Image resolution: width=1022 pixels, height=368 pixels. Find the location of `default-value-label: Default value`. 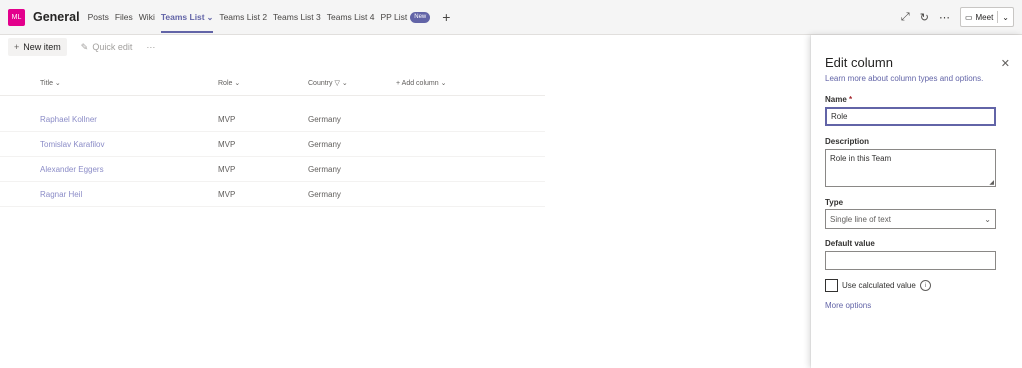

default-value-label: Default value is located at coordinates (850, 243).